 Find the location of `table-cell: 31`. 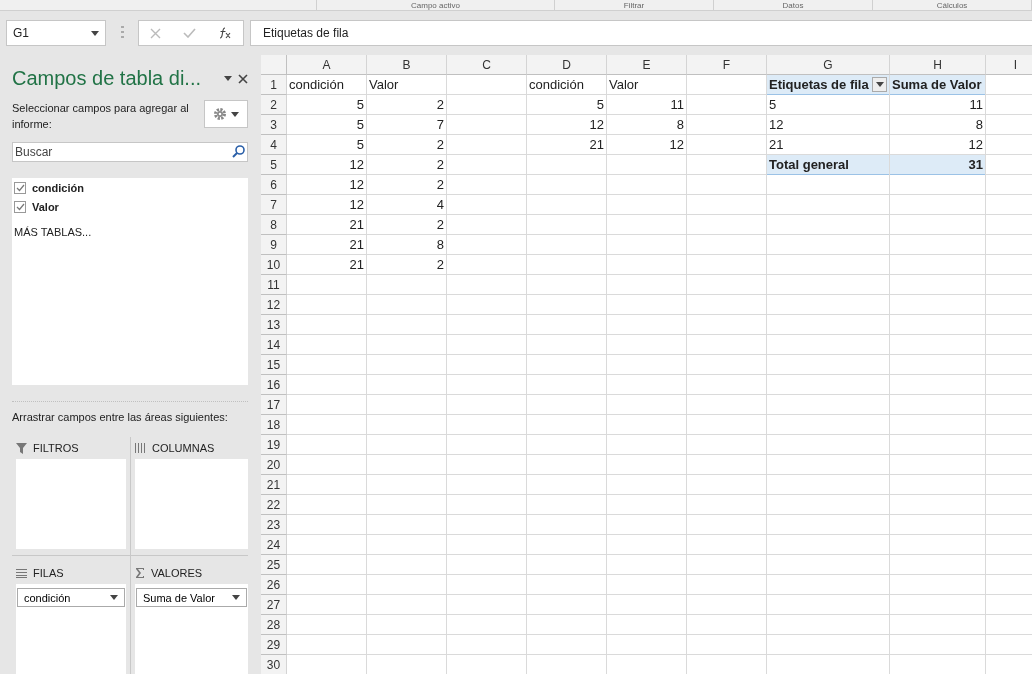

table-cell: 31 is located at coordinates (937, 164).